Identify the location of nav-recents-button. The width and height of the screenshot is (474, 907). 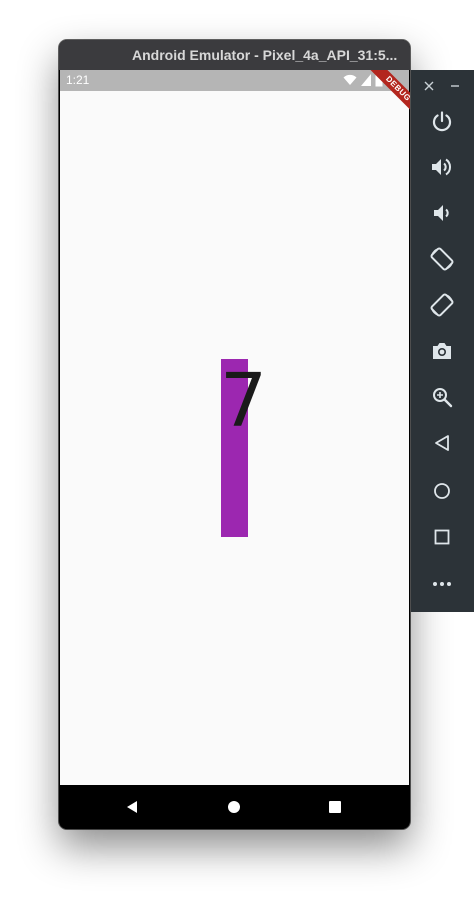
(335, 807).